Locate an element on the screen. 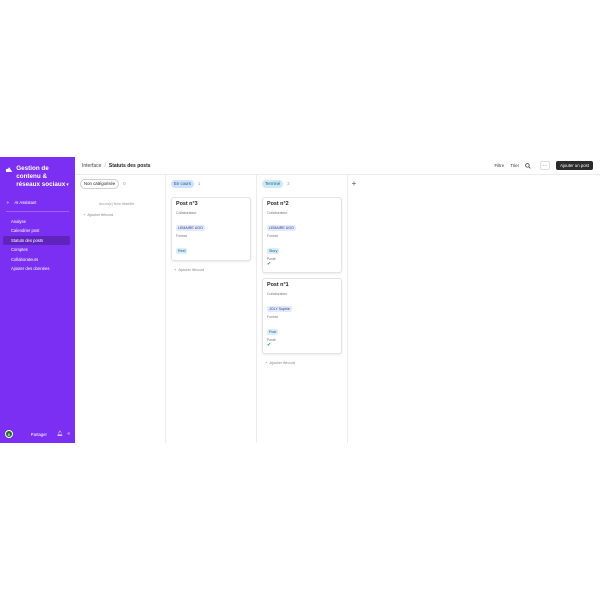 This screenshot has width=600, height=600. sidebar-footer: B Partager 🔔︎ « is located at coordinates (37, 434).